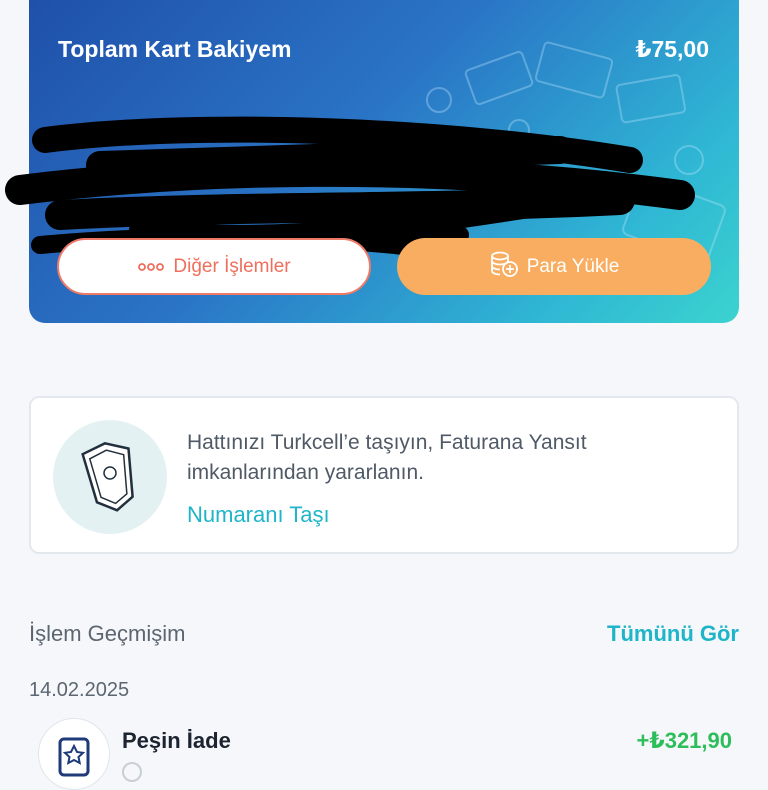  I want to click on more-dots-icon, so click(151, 267).